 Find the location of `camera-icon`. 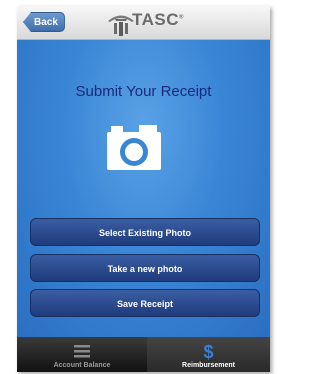

camera-icon is located at coordinates (134, 147).